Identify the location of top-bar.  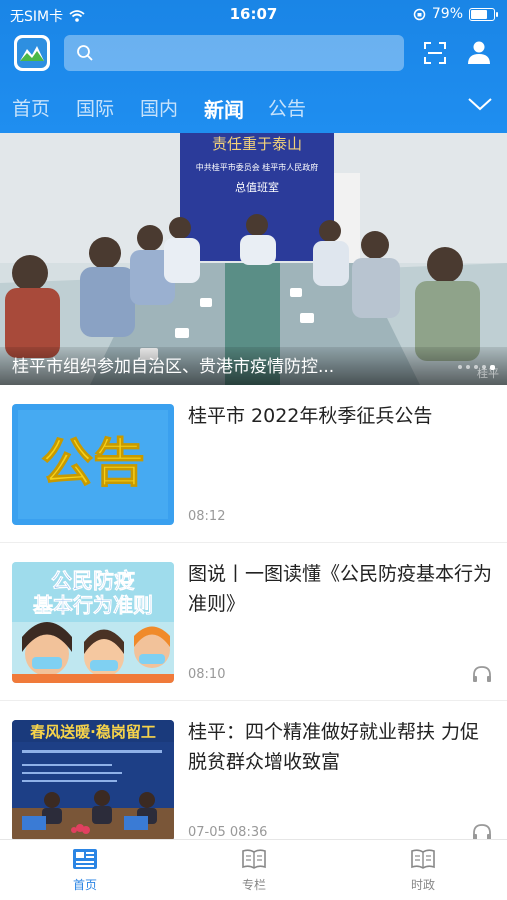
(253, 53).